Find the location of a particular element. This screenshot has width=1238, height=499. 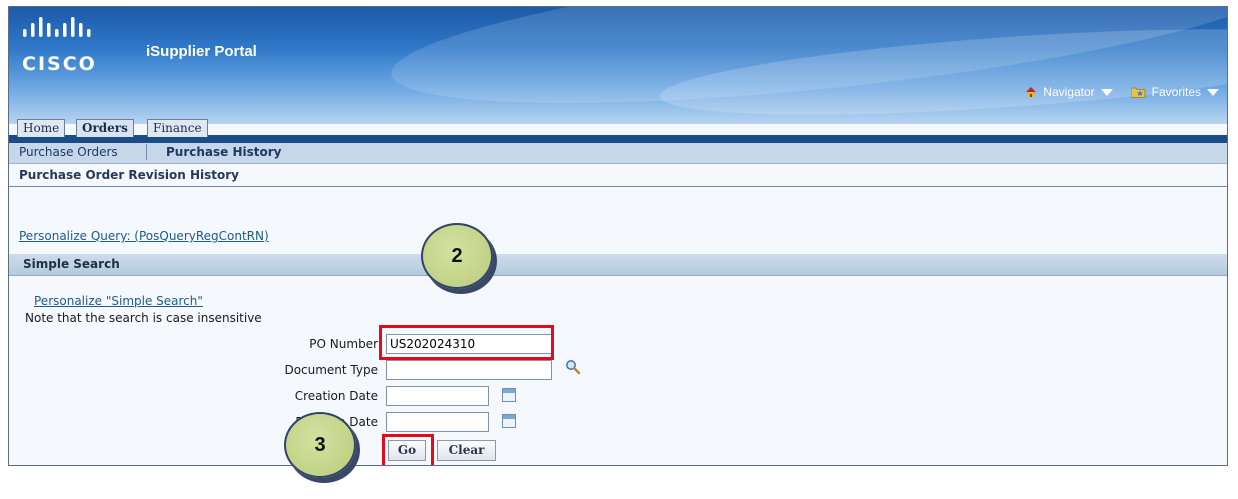

page-header: Purchase Order Revision History is located at coordinates (618, 175).